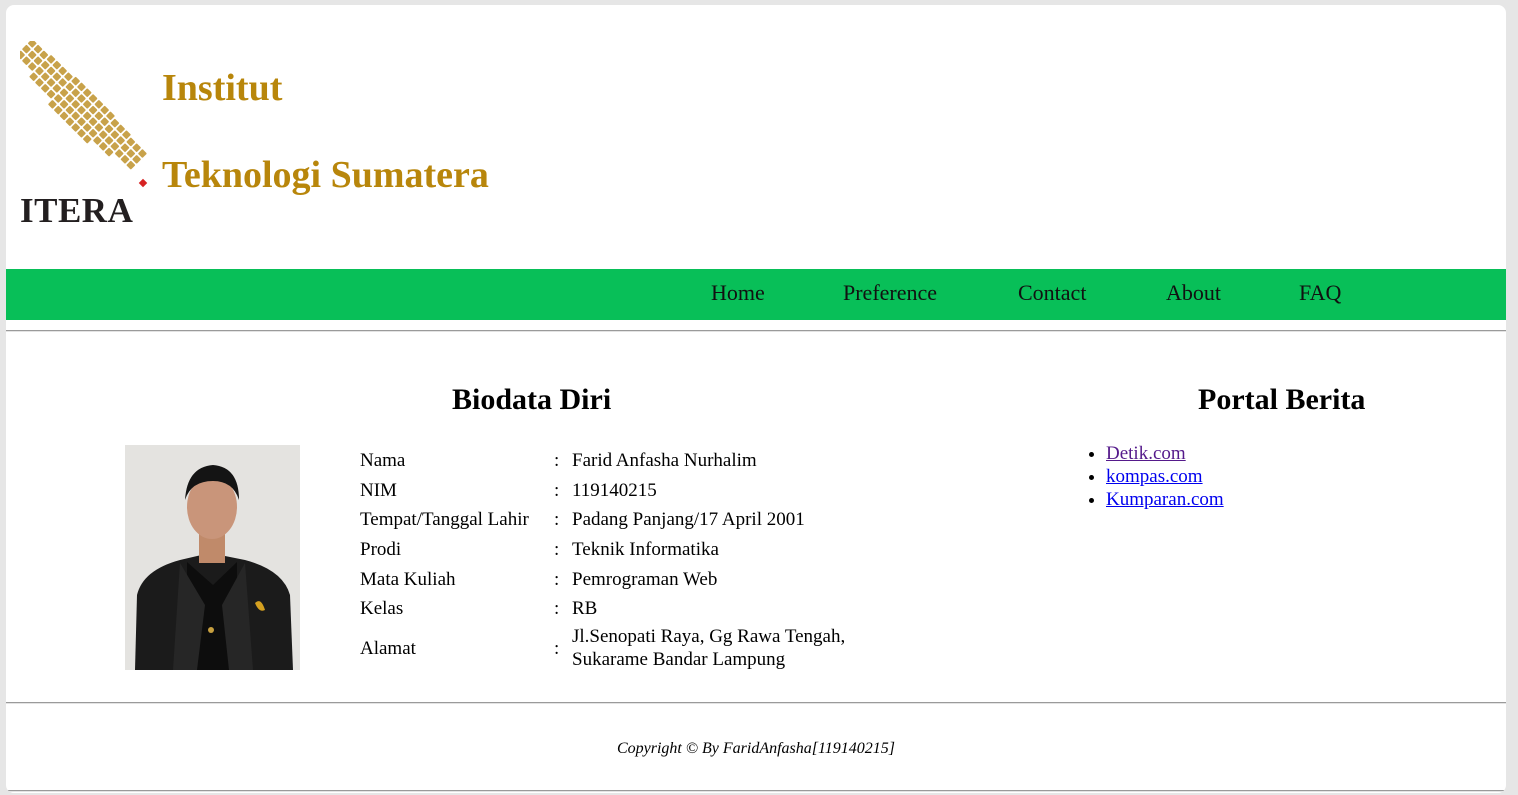 This screenshot has height=795, width=1518. What do you see at coordinates (756, 331) in the screenshot?
I see `divider-top` at bounding box center [756, 331].